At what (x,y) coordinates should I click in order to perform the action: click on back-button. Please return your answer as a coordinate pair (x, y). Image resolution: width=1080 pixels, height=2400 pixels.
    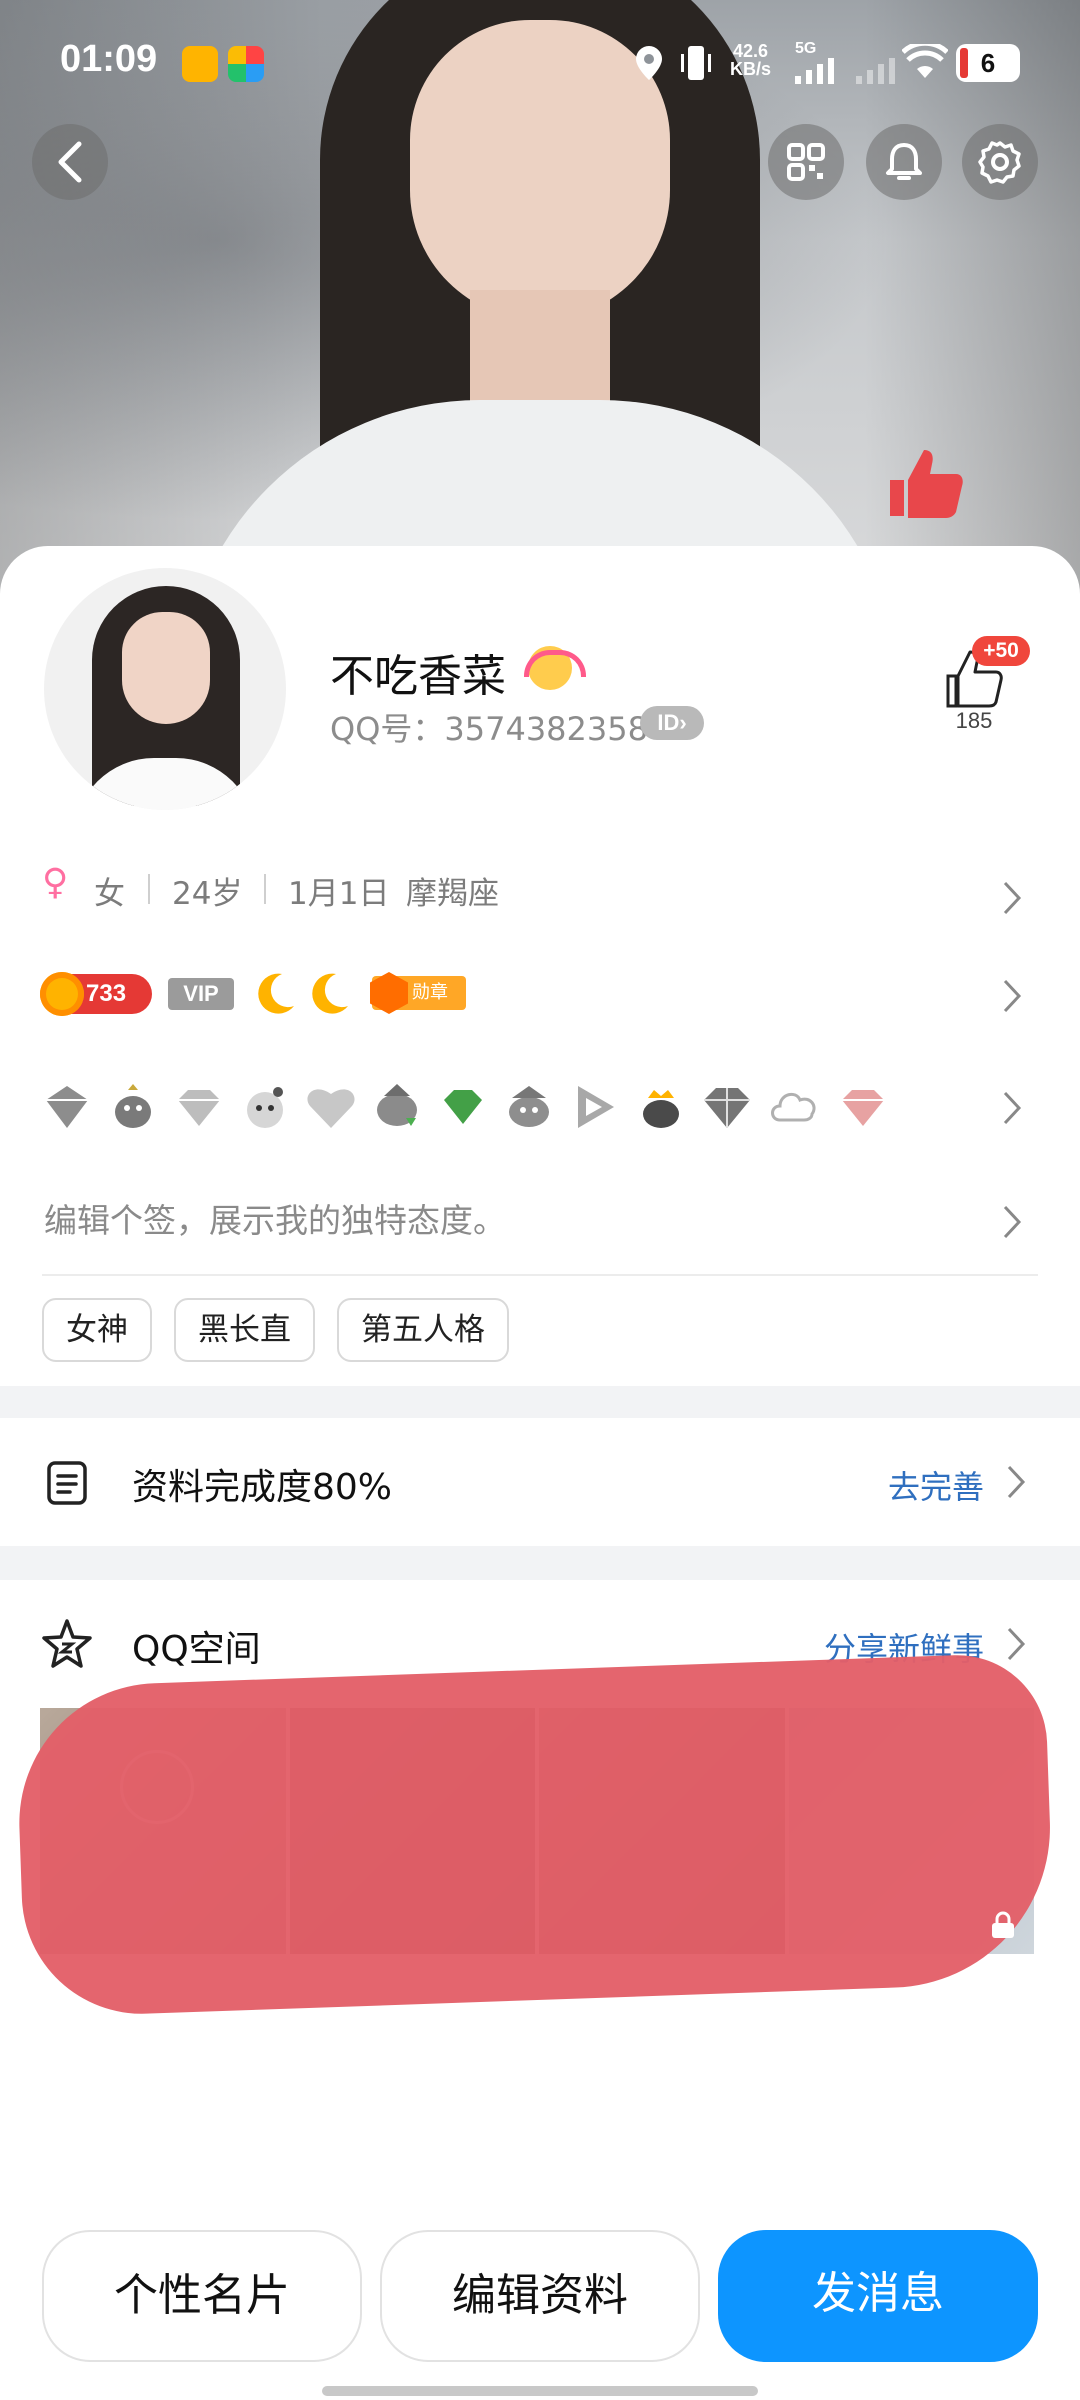
    Looking at the image, I should click on (70, 162).